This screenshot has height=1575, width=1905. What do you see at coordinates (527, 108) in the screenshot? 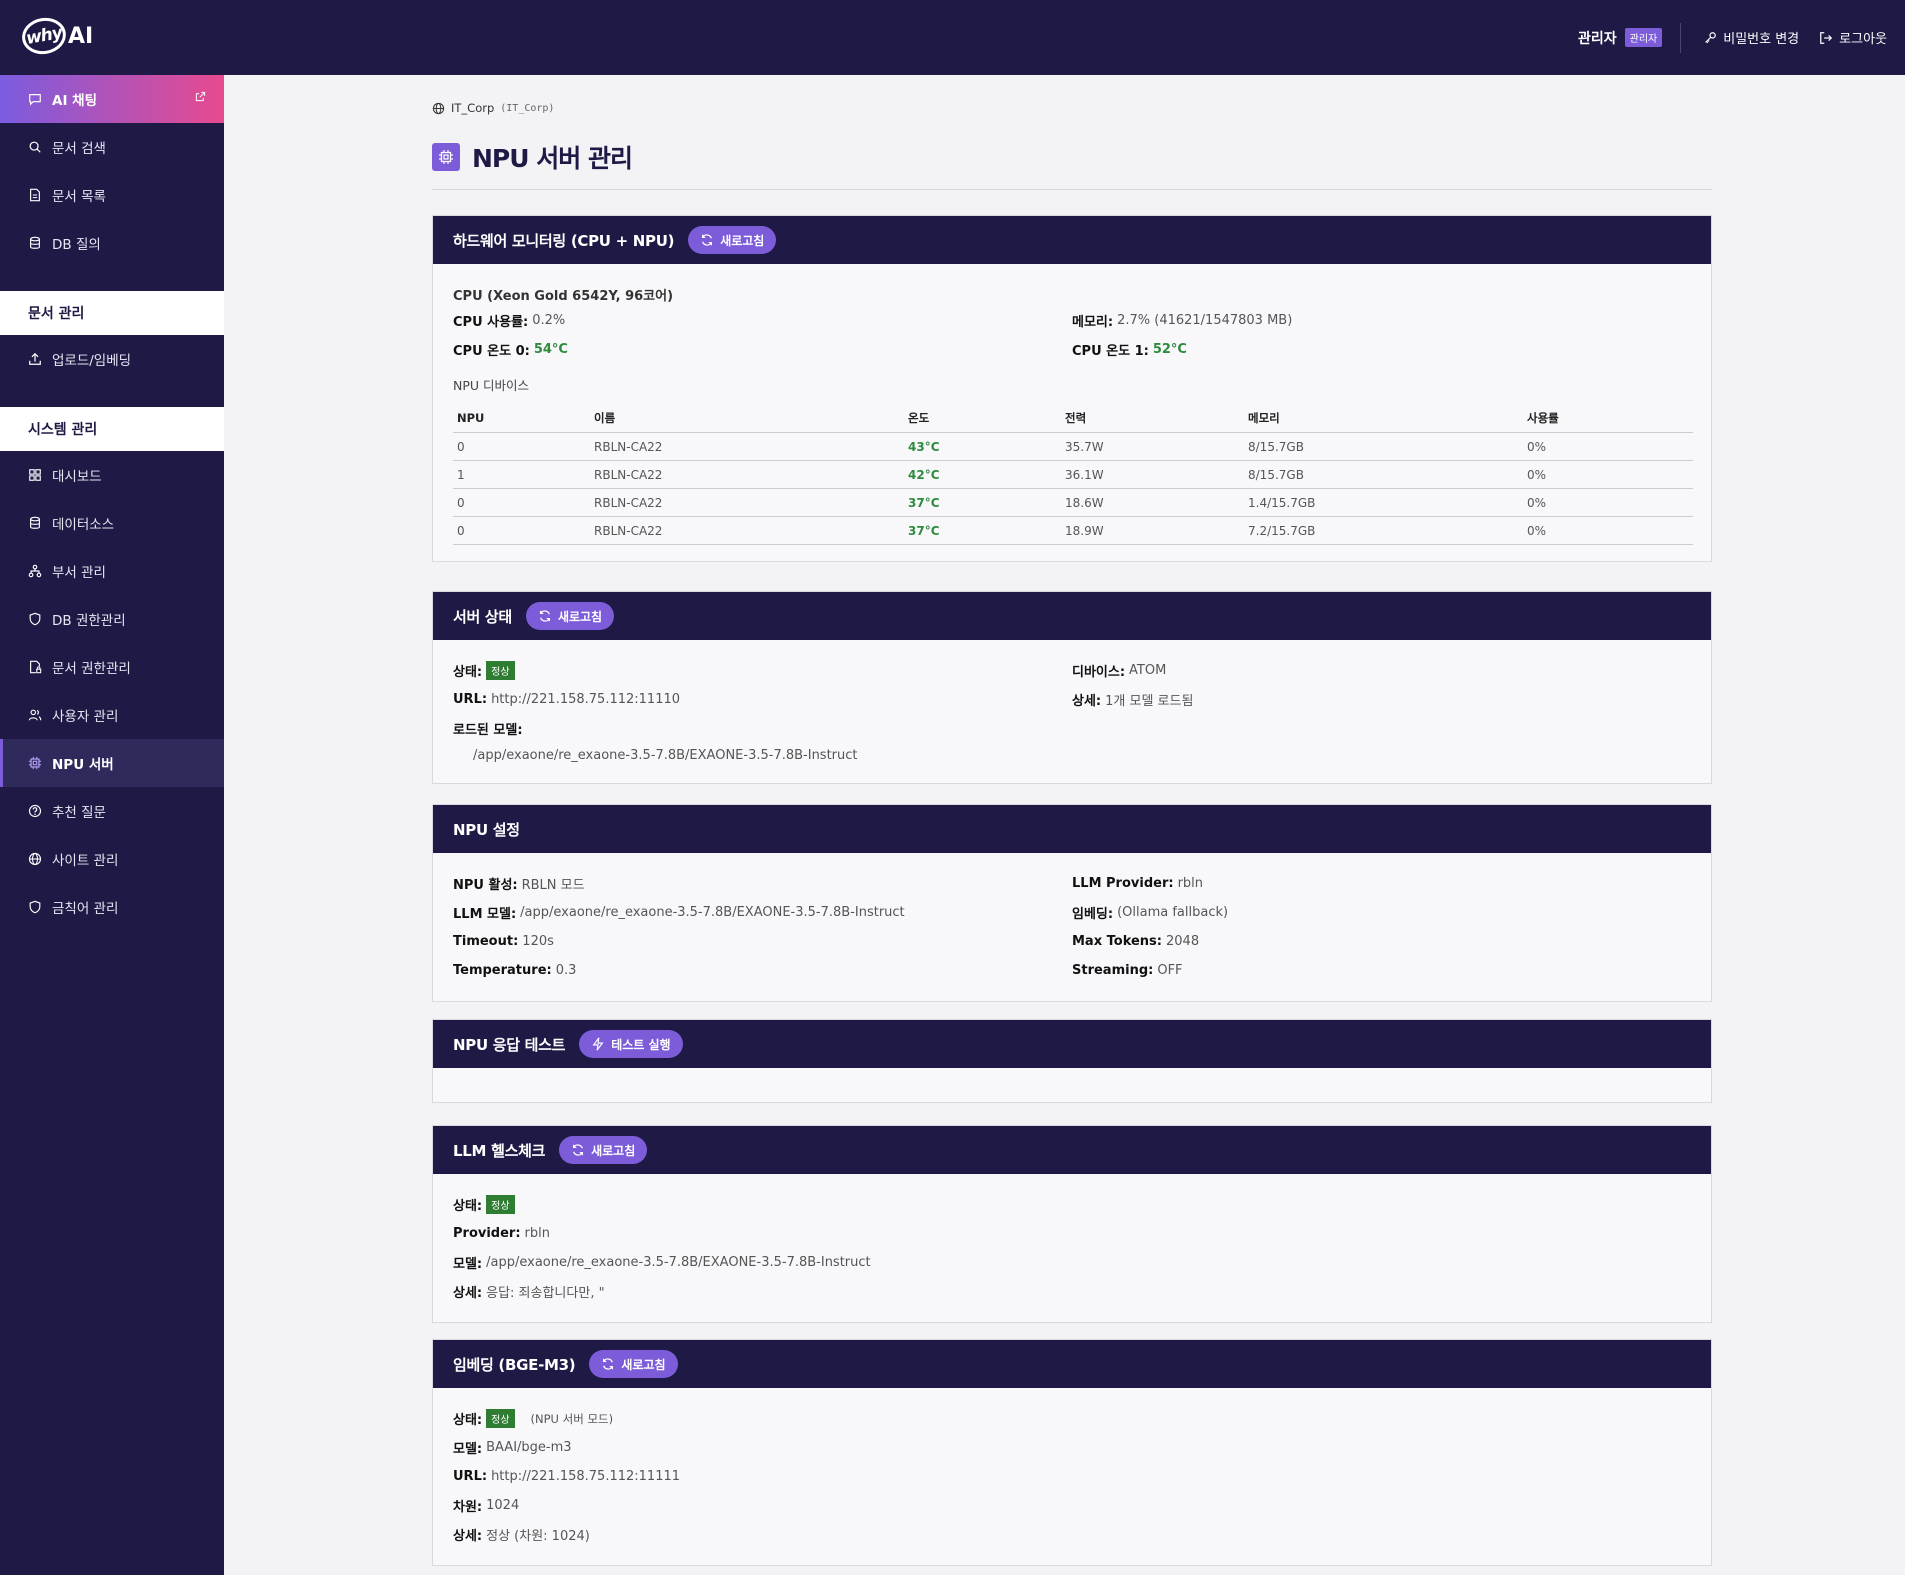
I see `breadcrumb-code: (IT_Corp)` at bounding box center [527, 108].